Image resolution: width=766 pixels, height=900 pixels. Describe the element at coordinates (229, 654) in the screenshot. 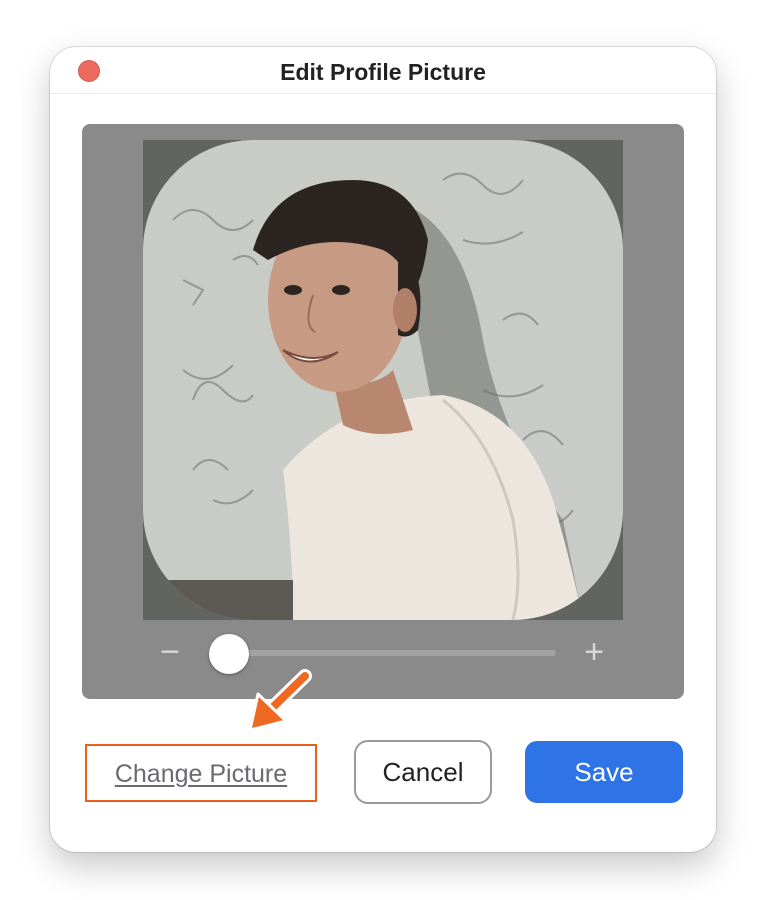

I see `zoom-slider-thumb` at that location.